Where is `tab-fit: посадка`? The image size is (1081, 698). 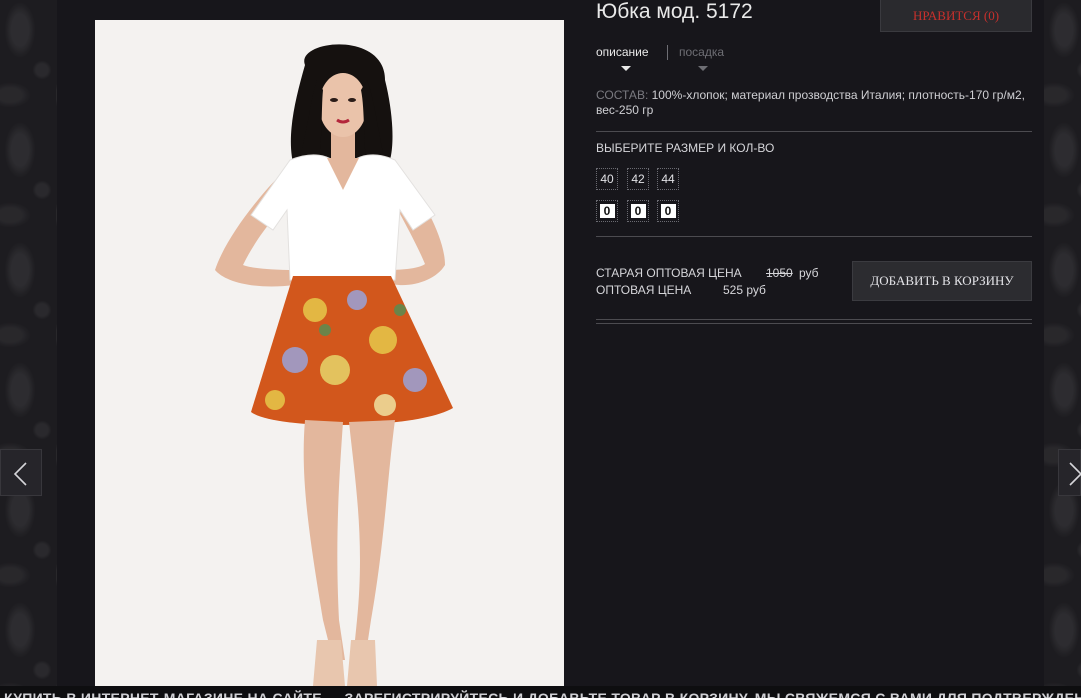 tab-fit: посадка is located at coordinates (701, 52).